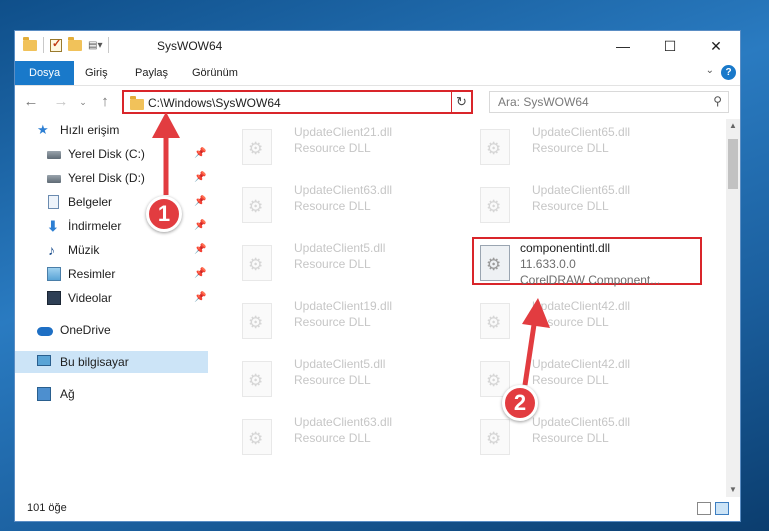 The image size is (769, 531). Describe the element at coordinates (704, 508) in the screenshot. I see `details-view-icon` at that location.